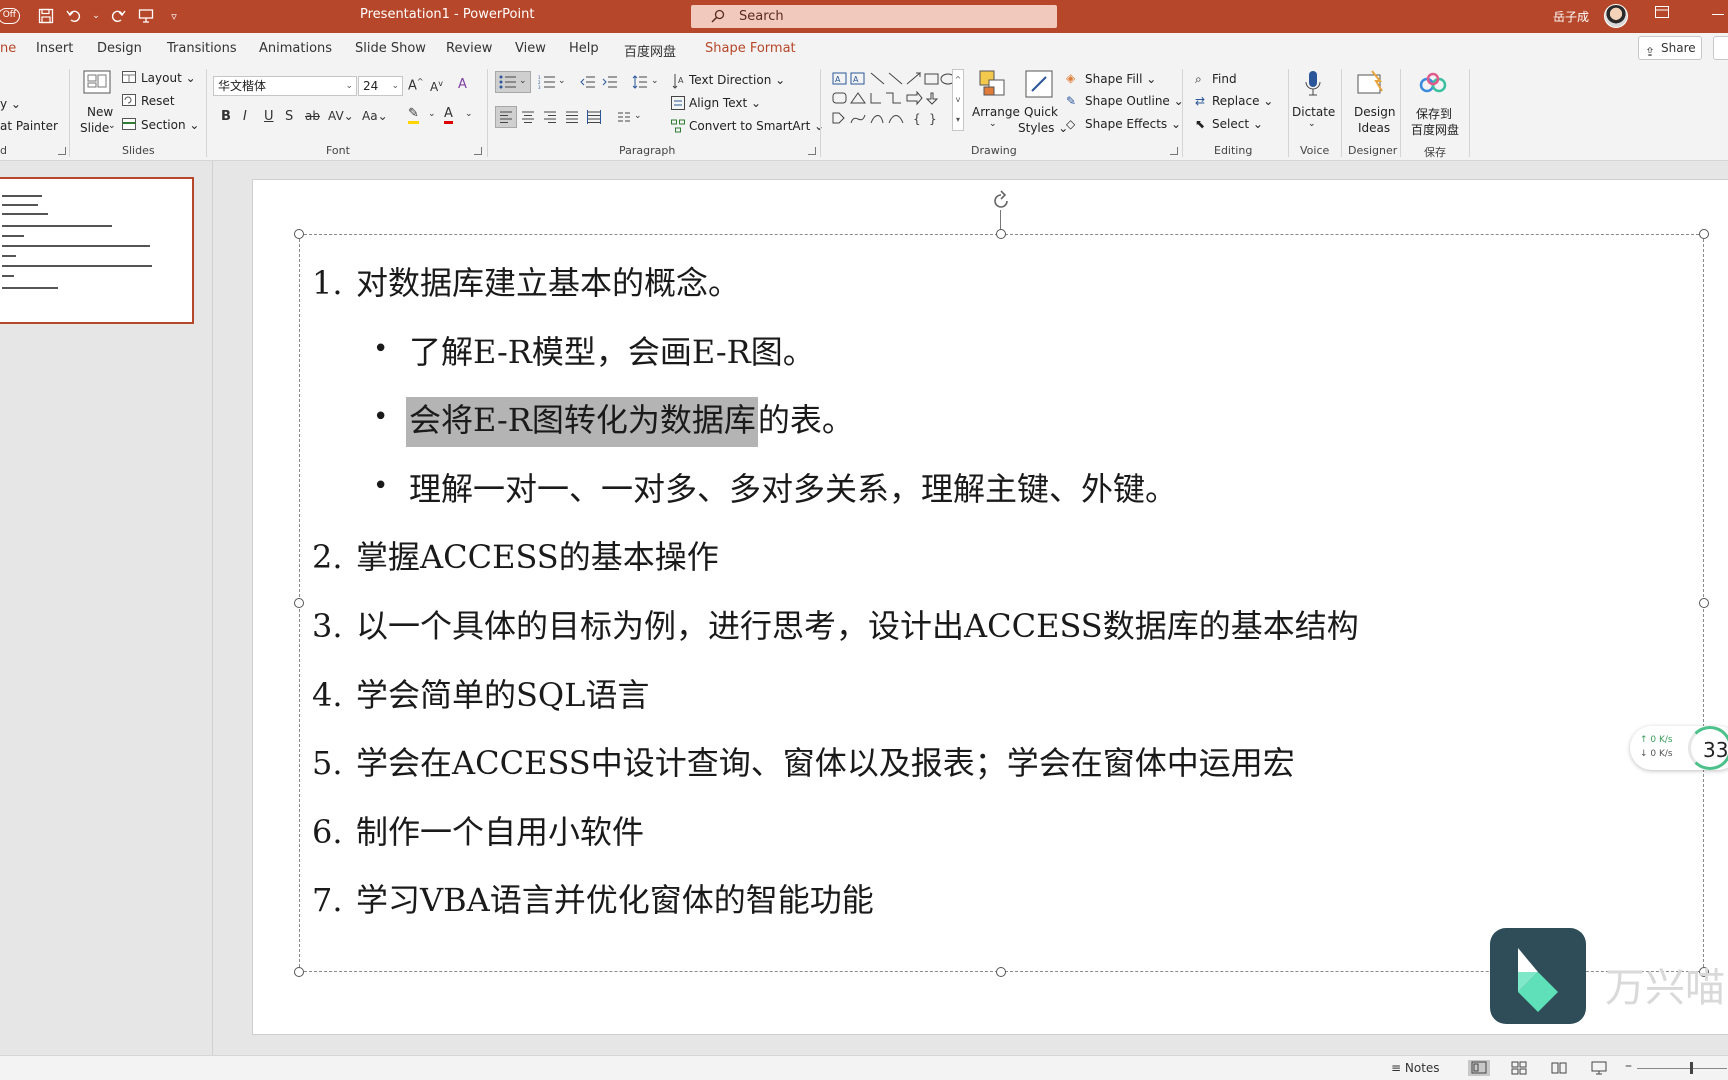 Image resolution: width=1728 pixels, height=1080 pixels. What do you see at coordinates (582, 422) in the screenshot?
I see `selected-text-highlight: 会将E-R图转化为数据库` at bounding box center [582, 422].